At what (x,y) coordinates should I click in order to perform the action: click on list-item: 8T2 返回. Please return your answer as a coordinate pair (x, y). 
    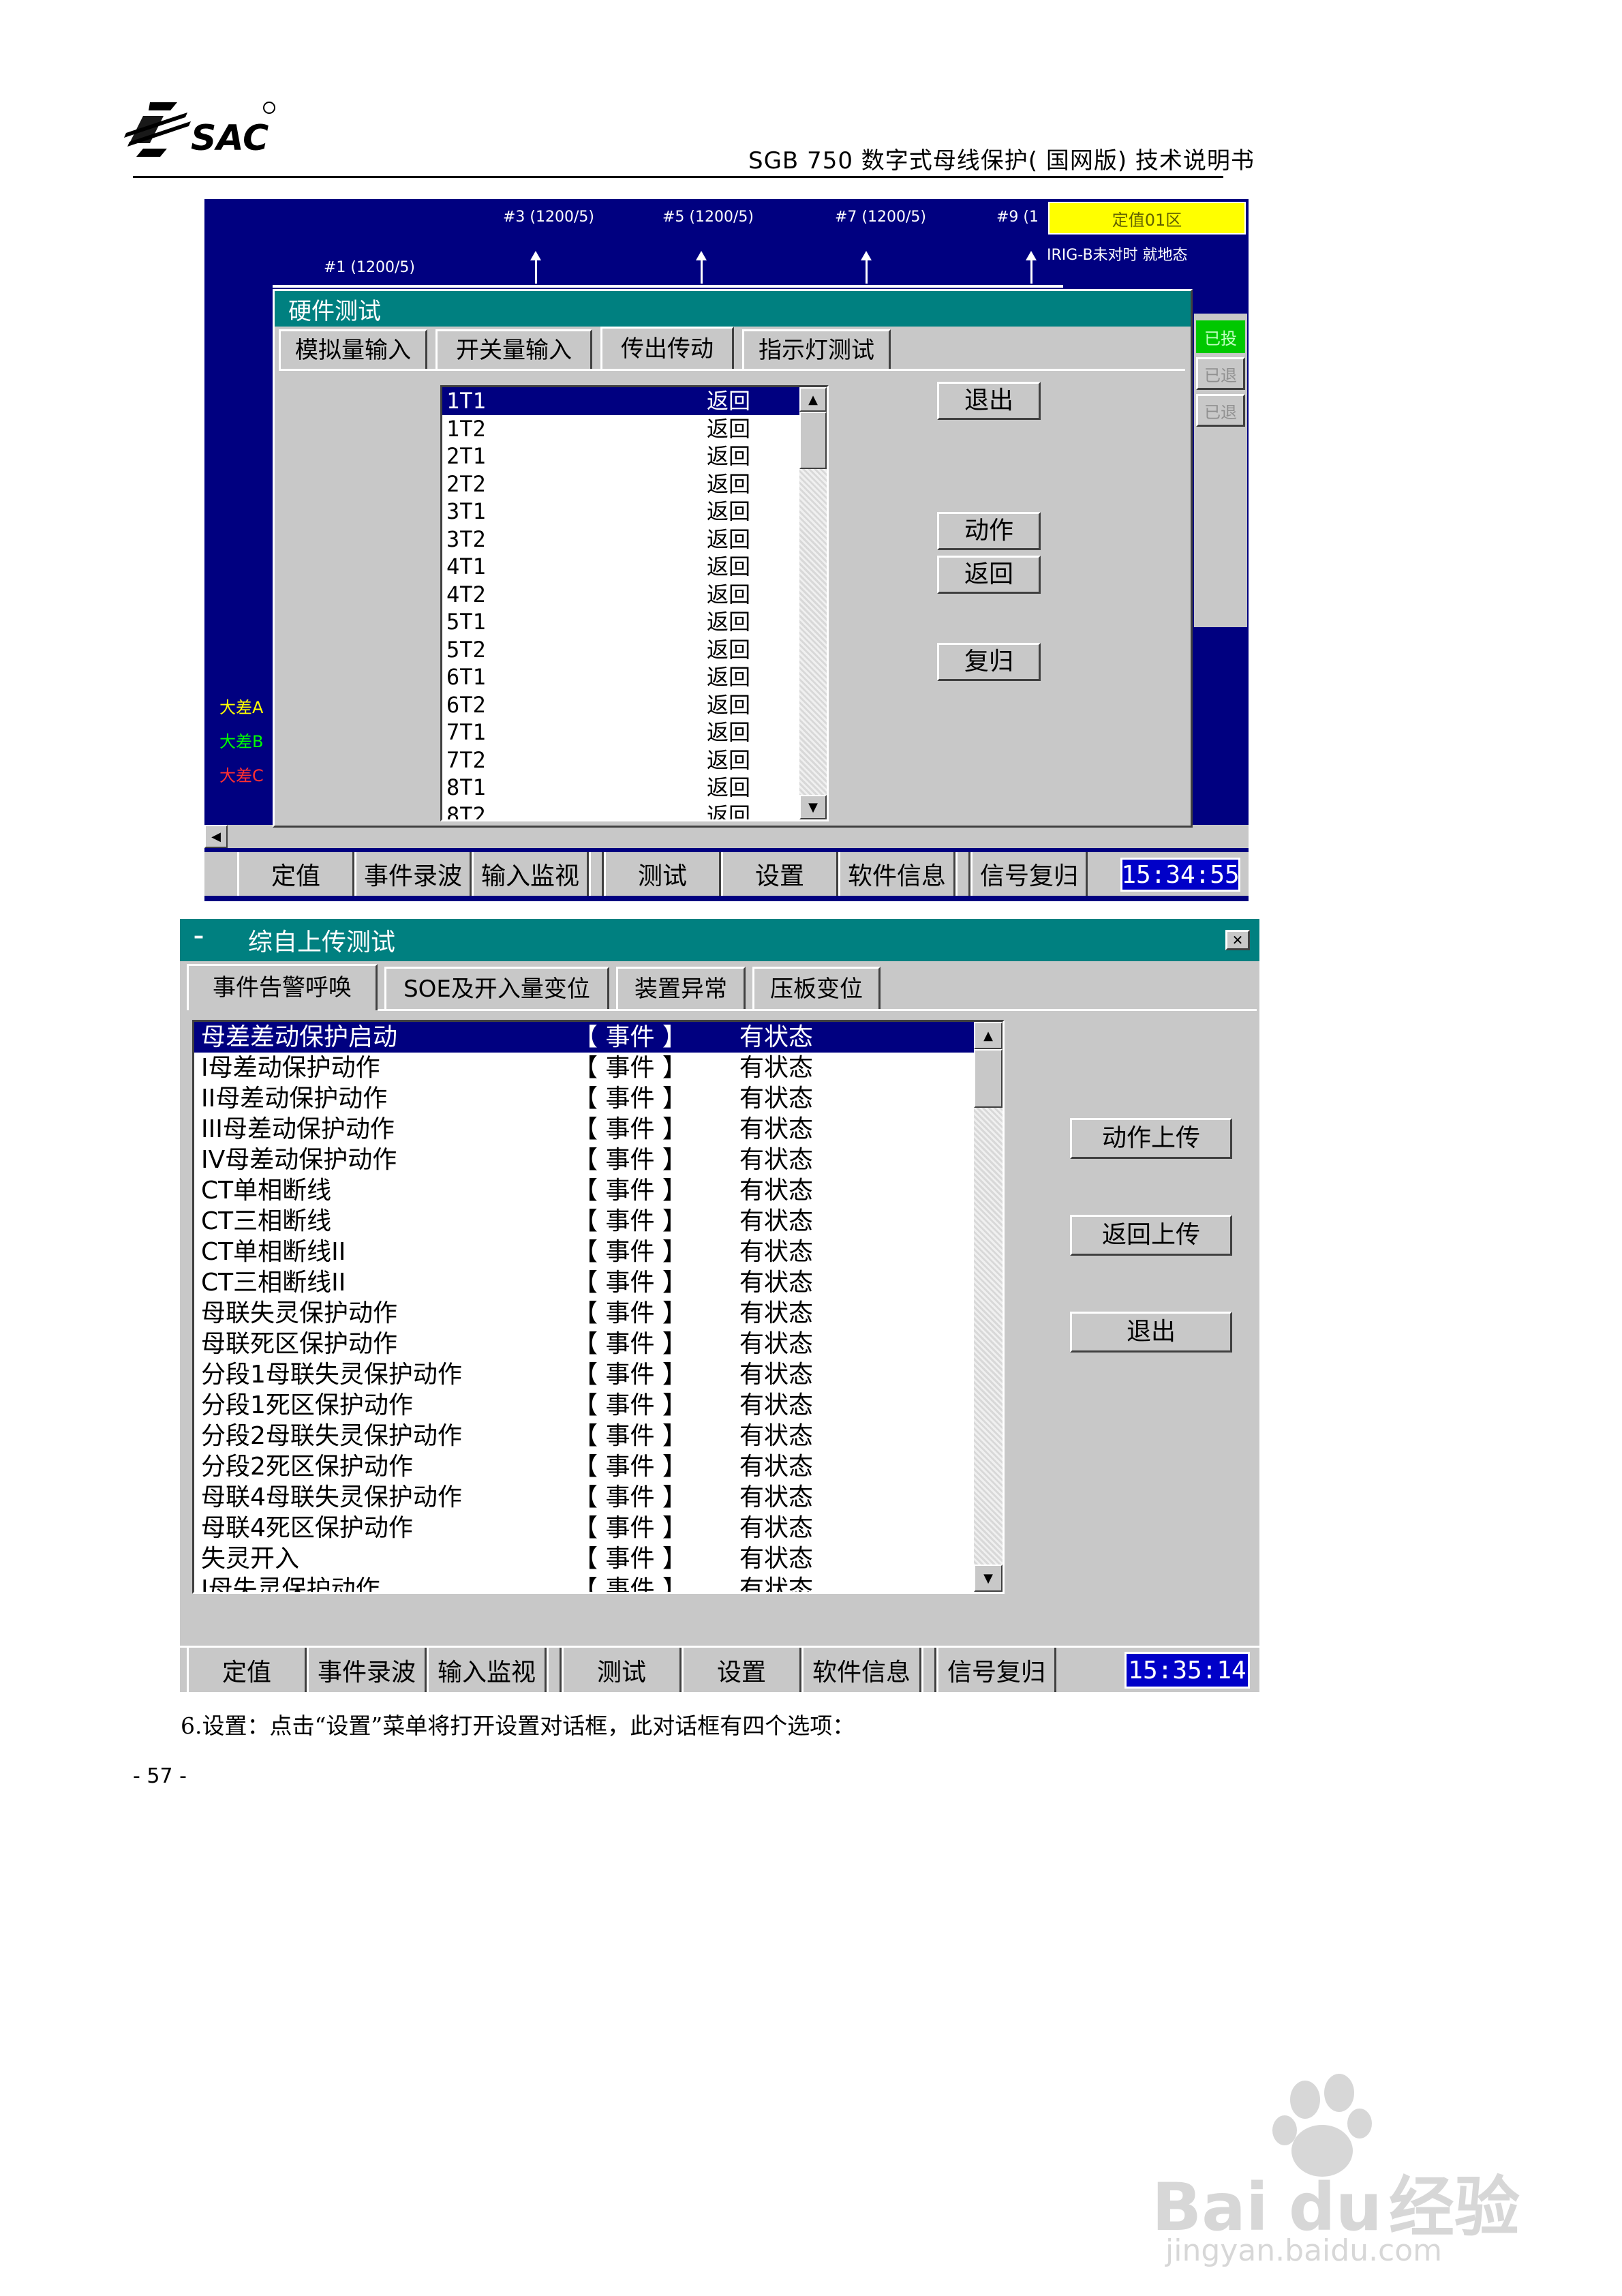
    Looking at the image, I should click on (620, 811).